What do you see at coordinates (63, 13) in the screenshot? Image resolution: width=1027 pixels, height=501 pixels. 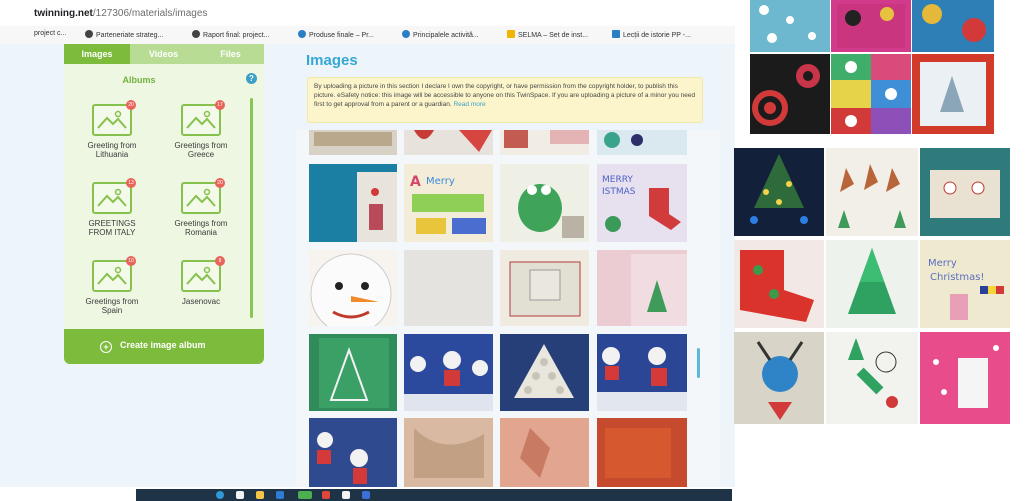 I see `url-domain: twinning.net` at bounding box center [63, 13].